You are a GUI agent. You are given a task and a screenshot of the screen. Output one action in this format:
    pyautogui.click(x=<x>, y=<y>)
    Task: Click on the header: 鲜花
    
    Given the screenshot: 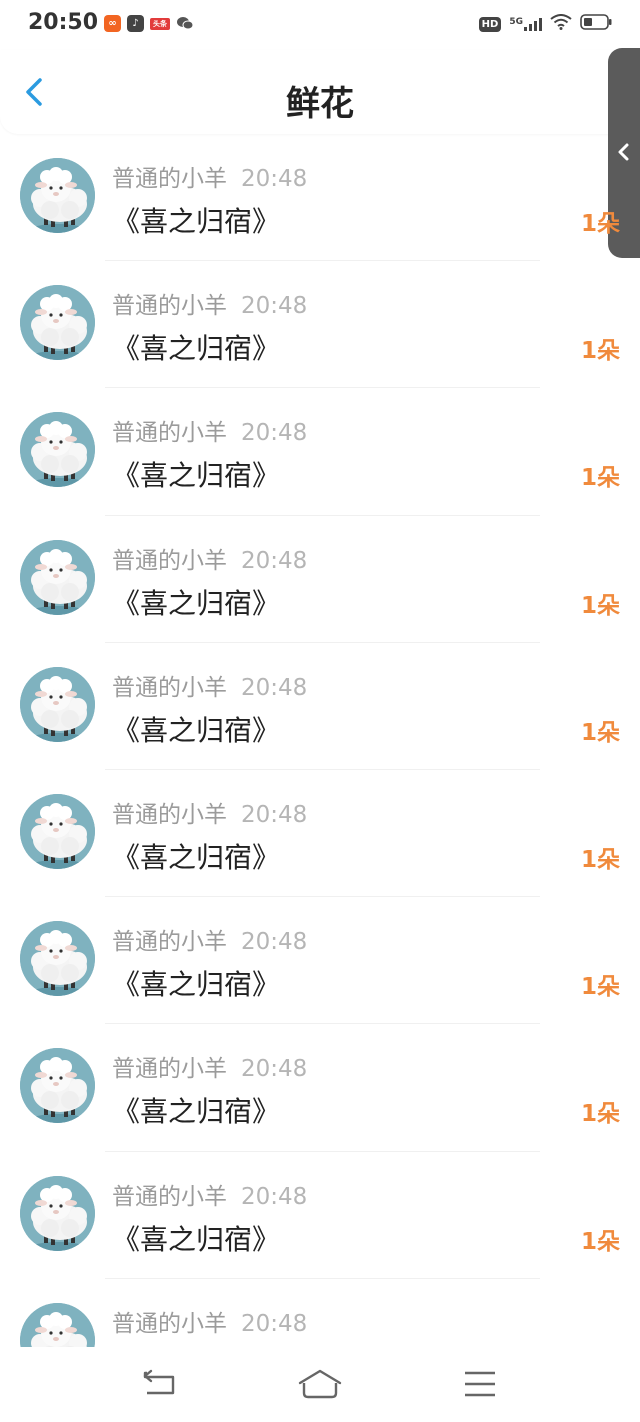 What is the action you would take?
    pyautogui.click(x=320, y=92)
    